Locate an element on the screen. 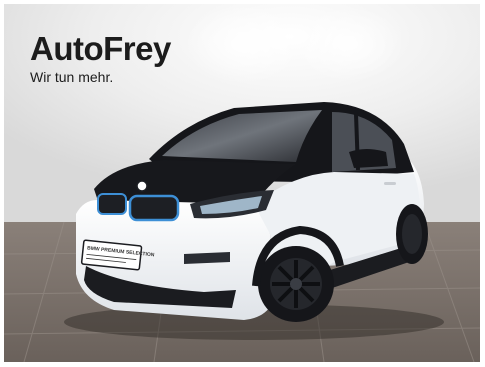 The image size is (485, 367). brand-name: AutoFrey is located at coordinates (100, 48).